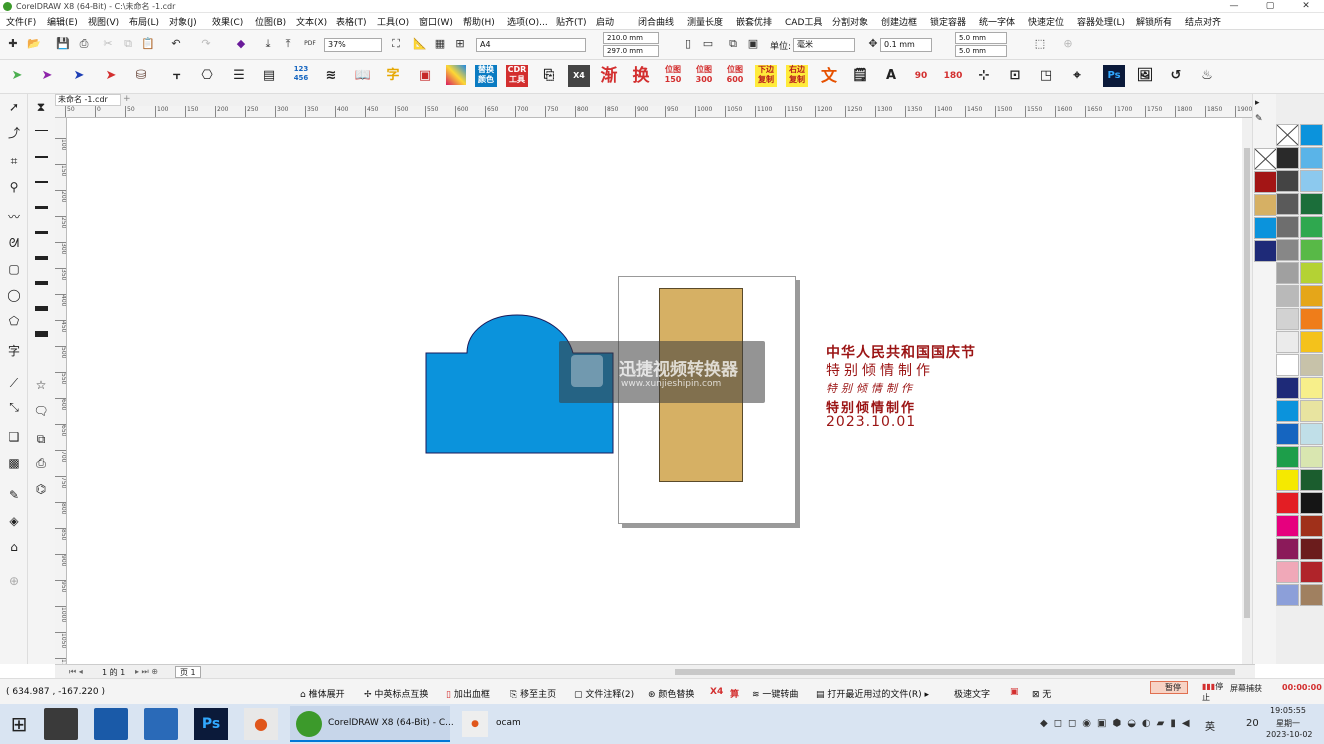  What do you see at coordinates (871, 388) in the screenshot?
I see `canvas-text-line-3: 特别倾情制作` at bounding box center [871, 388].